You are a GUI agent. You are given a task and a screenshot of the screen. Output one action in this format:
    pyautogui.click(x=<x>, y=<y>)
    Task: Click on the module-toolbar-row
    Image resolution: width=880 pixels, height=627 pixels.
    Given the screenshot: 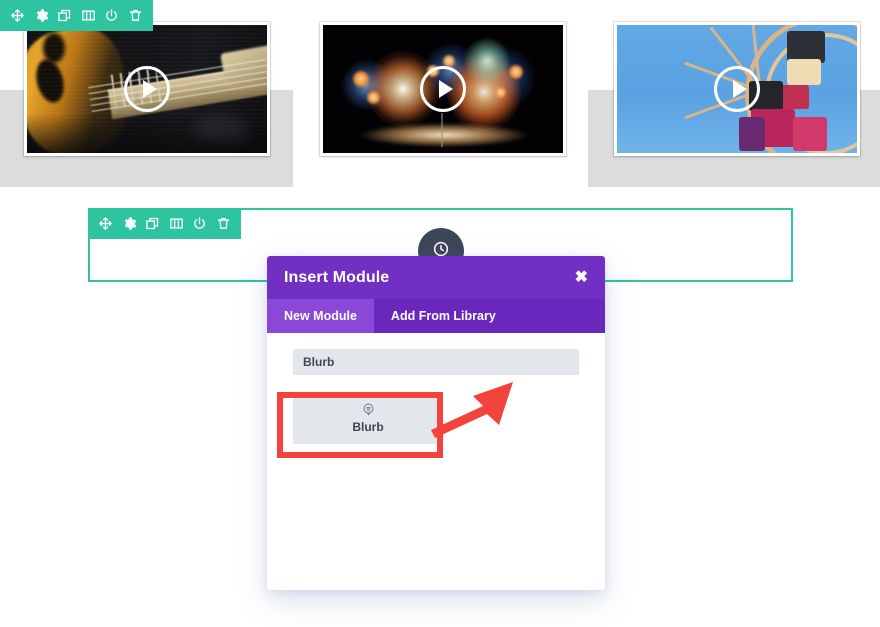 What is the action you would take?
    pyautogui.click(x=164, y=223)
    